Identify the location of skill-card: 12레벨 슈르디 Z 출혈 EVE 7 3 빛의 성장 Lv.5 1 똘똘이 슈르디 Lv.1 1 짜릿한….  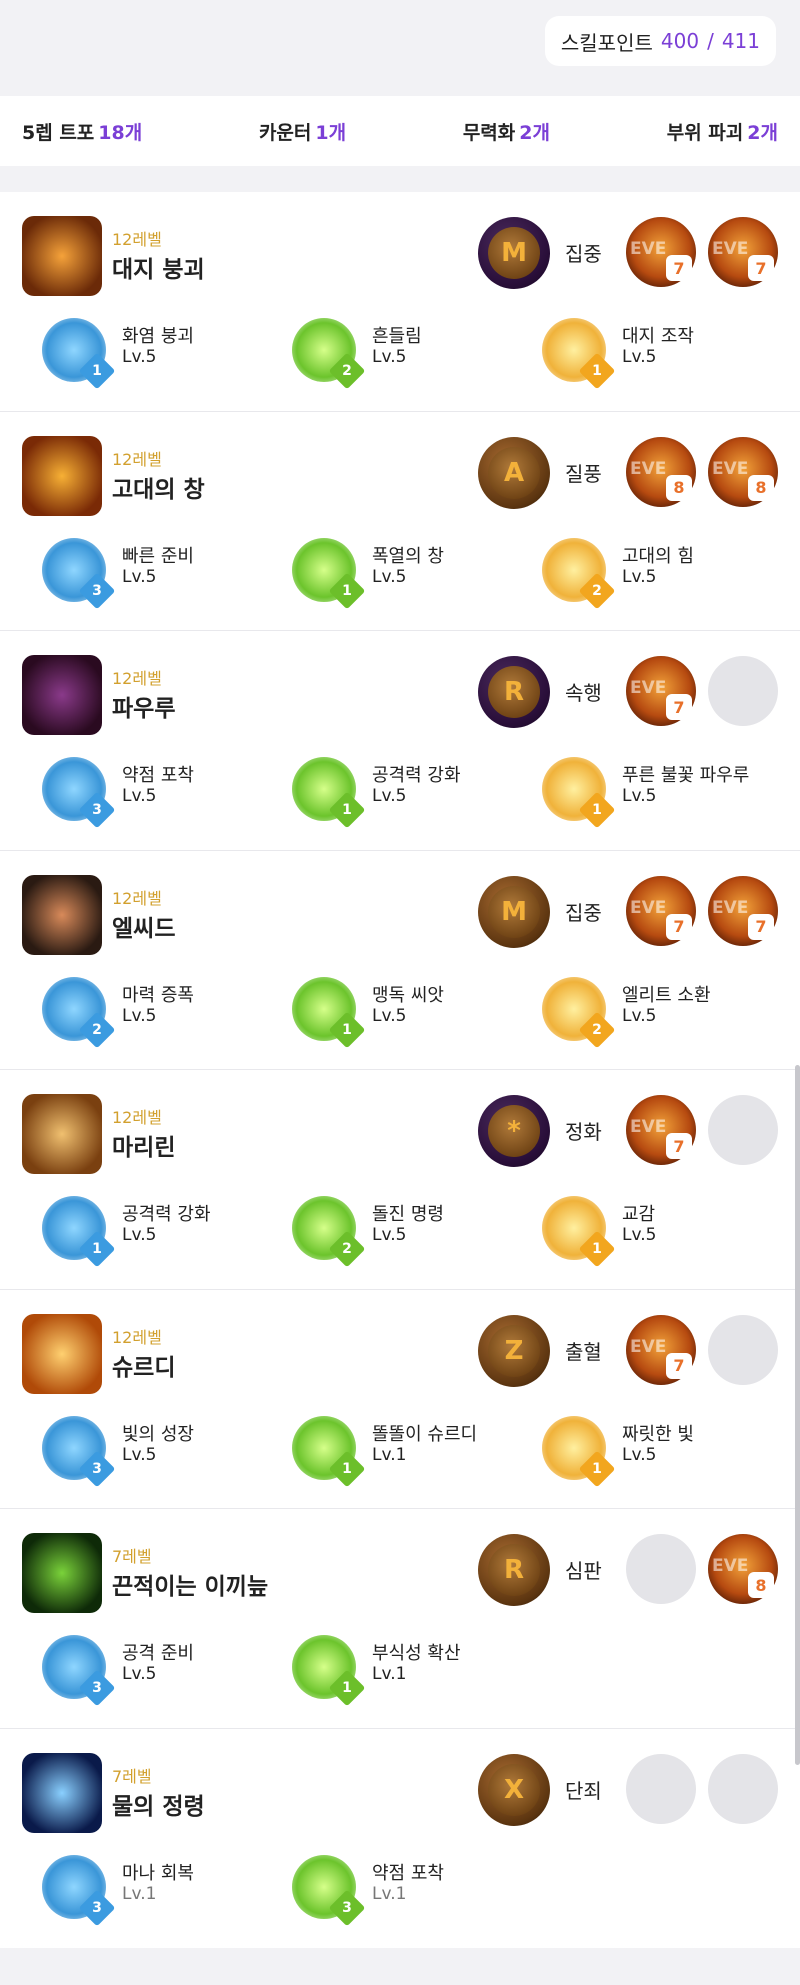
(400, 1399).